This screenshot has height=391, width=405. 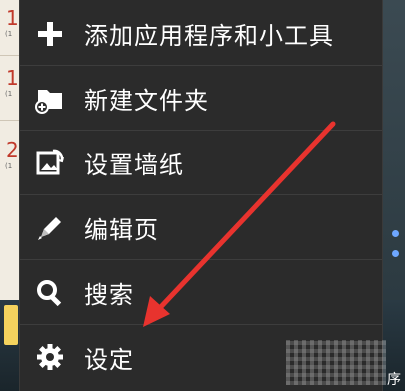 I want to click on menu-item-new-folder: 新建文件夹, so click(x=201, y=99).